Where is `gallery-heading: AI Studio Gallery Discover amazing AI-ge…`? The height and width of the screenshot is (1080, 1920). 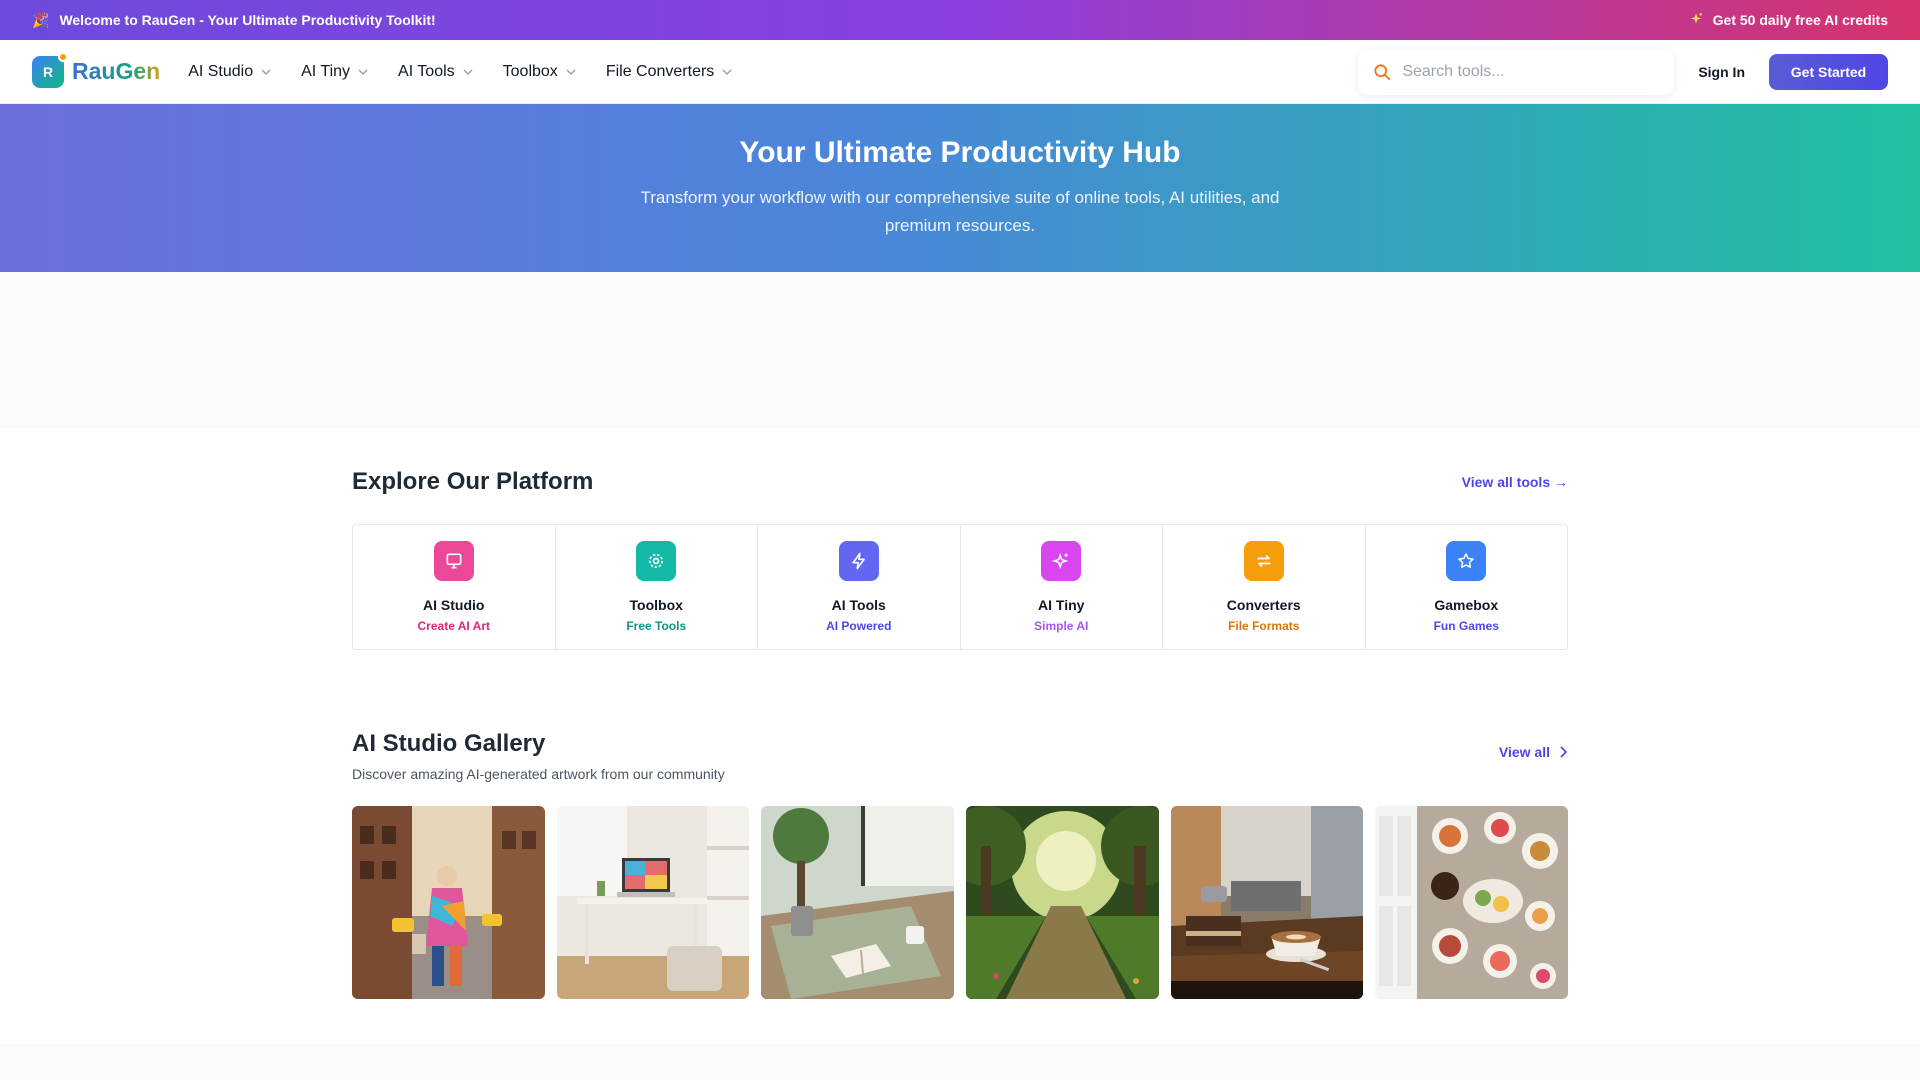
gallery-heading: AI Studio Gallery Discover amazing AI-ge… is located at coordinates (538, 756).